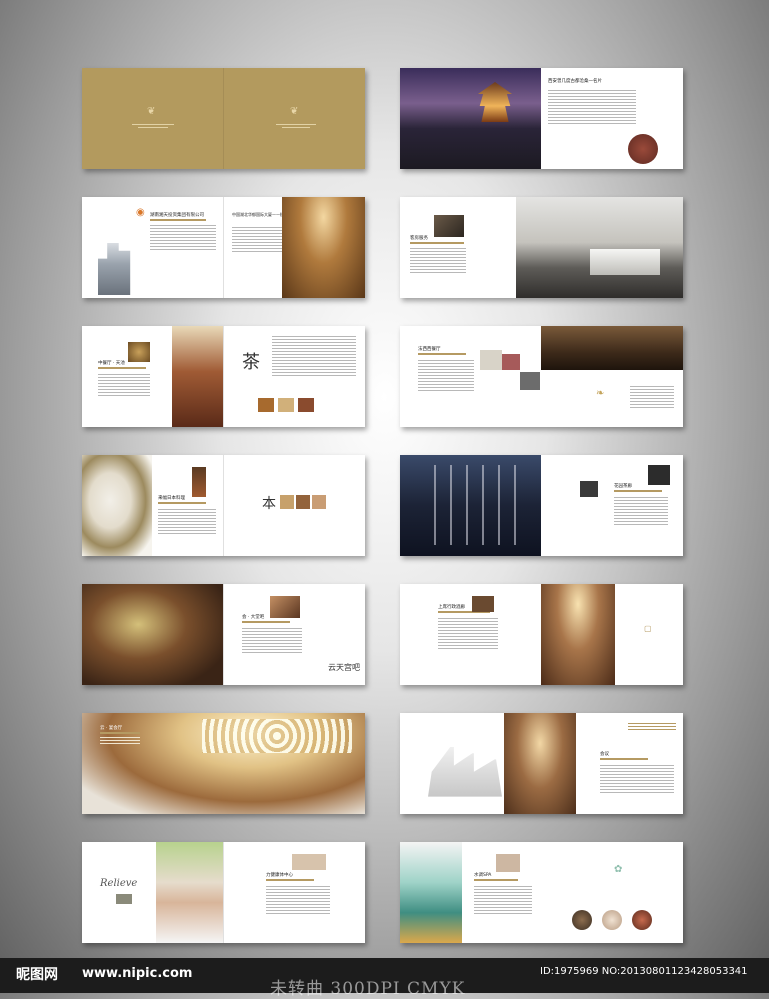  I want to click on spec-watermark: 未转曲 300DPI CMYK, so click(368, 989).